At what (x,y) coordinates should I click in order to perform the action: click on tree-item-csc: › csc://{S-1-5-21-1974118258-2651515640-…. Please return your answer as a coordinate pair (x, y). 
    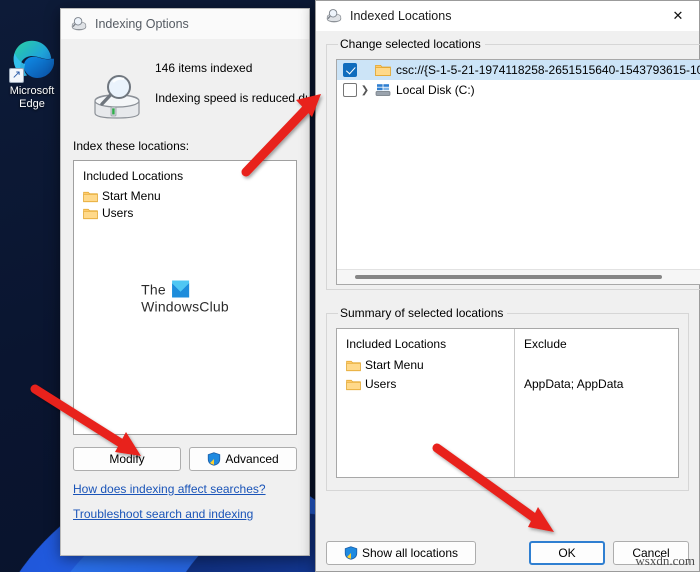
    Looking at the image, I should click on (518, 70).